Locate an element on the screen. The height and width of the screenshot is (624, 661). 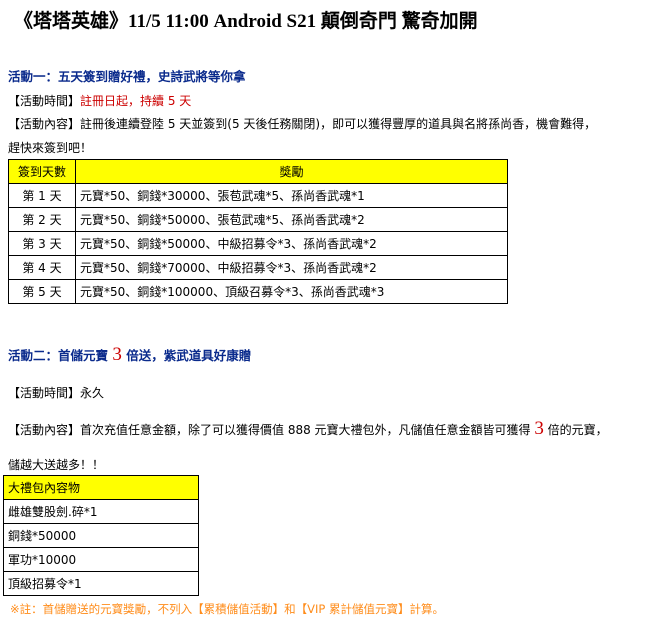
table-header-row: 簽到天數 獎勵 is located at coordinates (258, 171).